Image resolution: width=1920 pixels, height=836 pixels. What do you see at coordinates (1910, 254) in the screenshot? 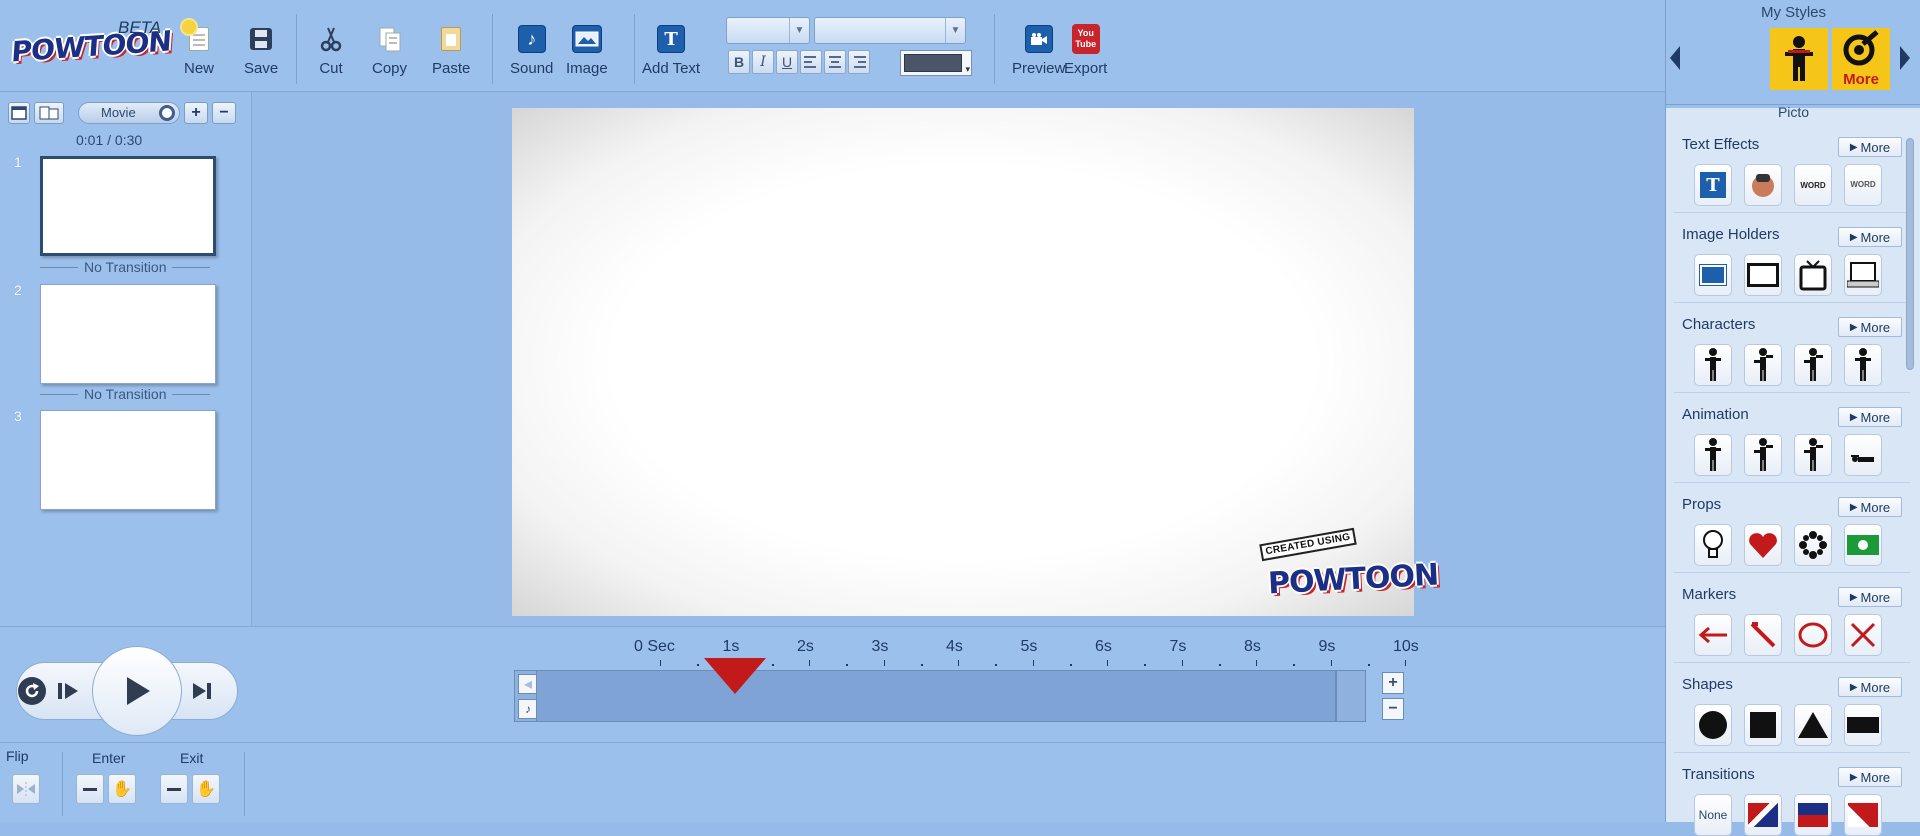
I see `library-scrollbar` at bounding box center [1910, 254].